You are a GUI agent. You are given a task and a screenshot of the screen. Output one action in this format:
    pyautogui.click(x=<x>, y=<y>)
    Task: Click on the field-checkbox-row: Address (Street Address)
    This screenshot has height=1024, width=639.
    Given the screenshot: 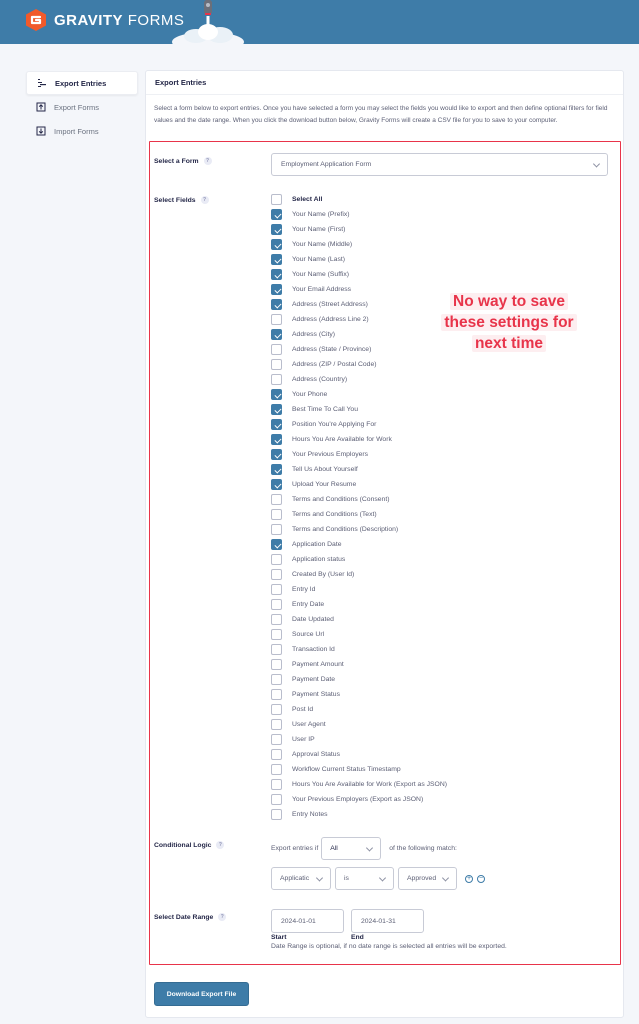 What is the action you would take?
    pyautogui.click(x=359, y=304)
    